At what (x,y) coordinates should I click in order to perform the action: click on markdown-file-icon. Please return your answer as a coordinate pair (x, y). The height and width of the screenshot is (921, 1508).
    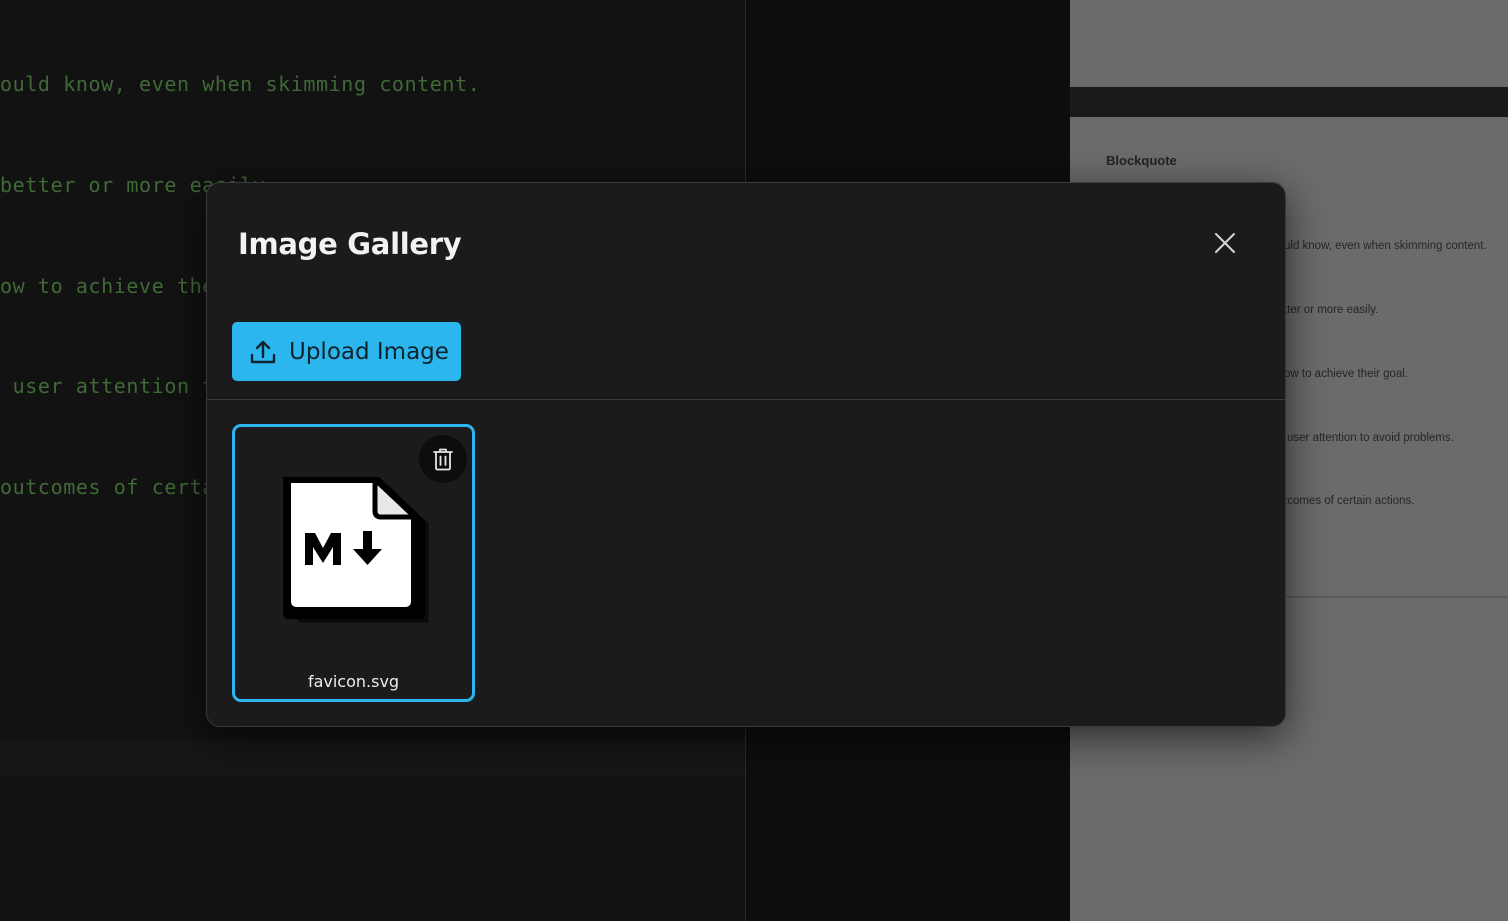
    Looking at the image, I should click on (354, 548).